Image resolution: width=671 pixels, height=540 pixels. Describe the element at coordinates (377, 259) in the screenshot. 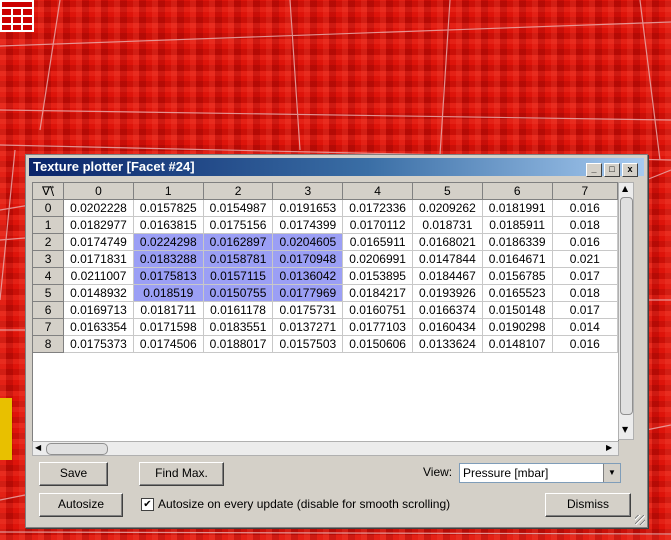

I see `table-cell: 0.0206991` at that location.